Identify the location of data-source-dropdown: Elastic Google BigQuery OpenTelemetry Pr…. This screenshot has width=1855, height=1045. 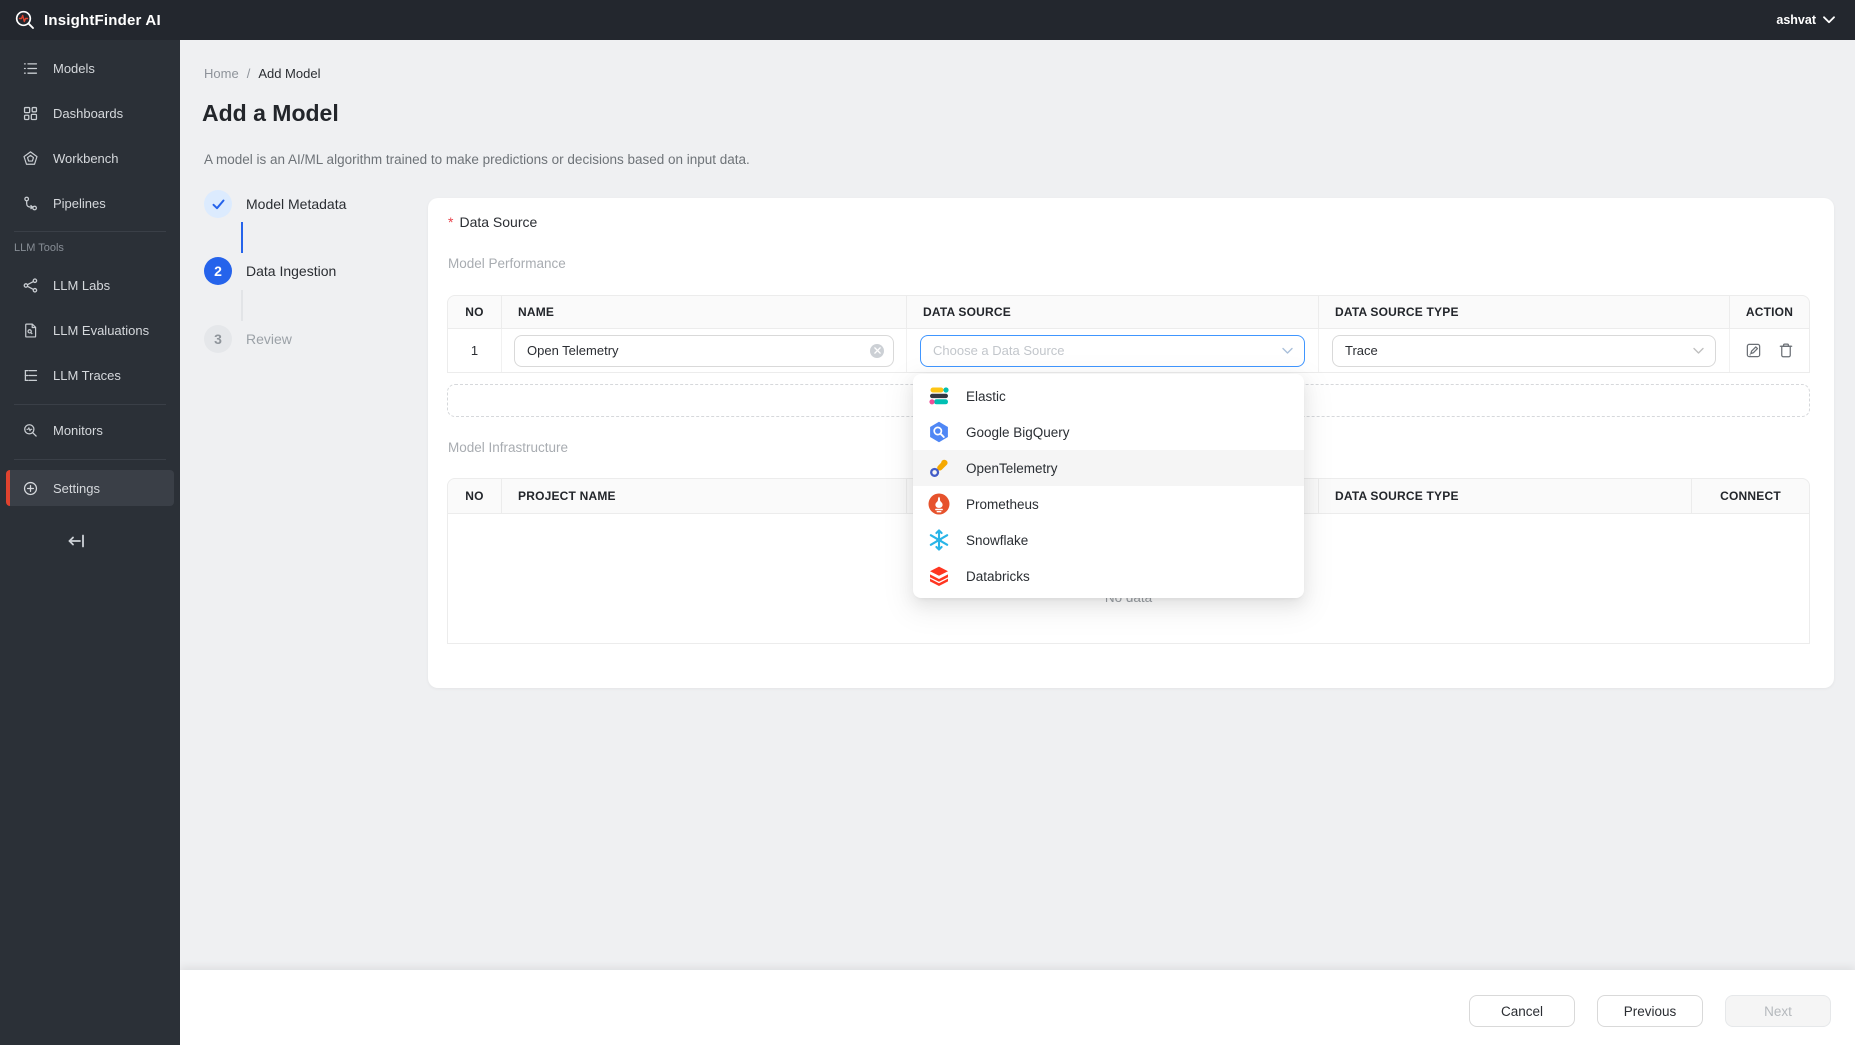
(1108, 486).